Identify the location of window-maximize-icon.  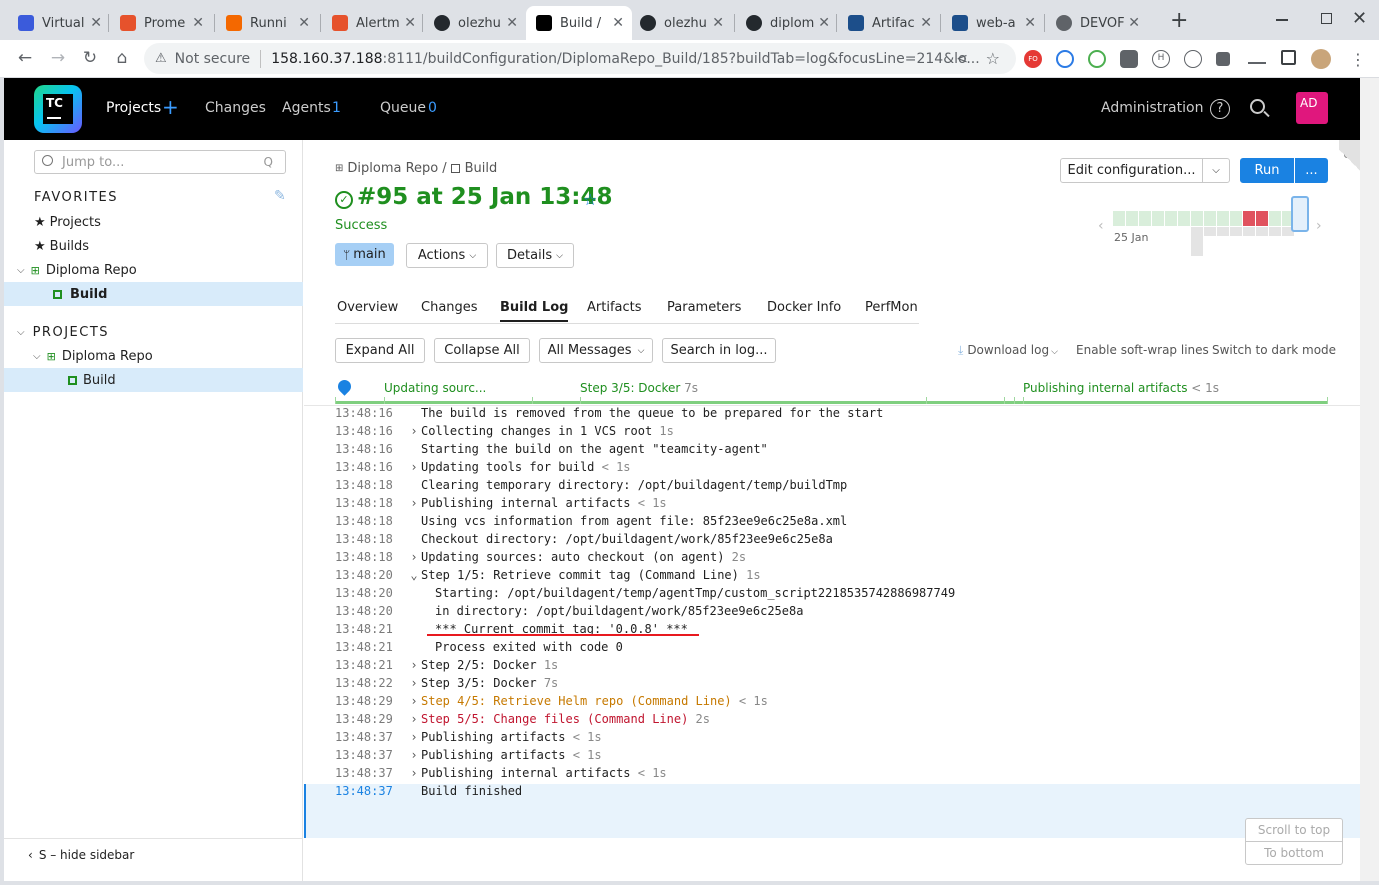
(1326, 18).